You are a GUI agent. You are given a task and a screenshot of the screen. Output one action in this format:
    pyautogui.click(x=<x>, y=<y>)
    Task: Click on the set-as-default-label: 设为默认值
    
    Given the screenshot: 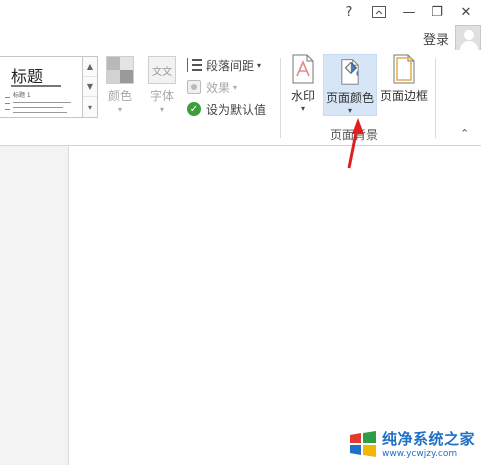 What is the action you would take?
    pyautogui.click(x=236, y=109)
    